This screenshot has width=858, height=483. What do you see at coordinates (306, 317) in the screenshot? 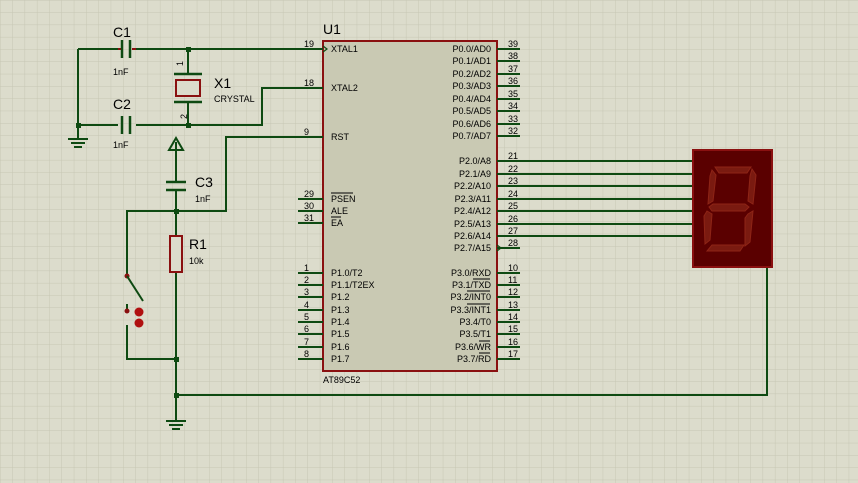
I see `pin-number: 5` at bounding box center [306, 317].